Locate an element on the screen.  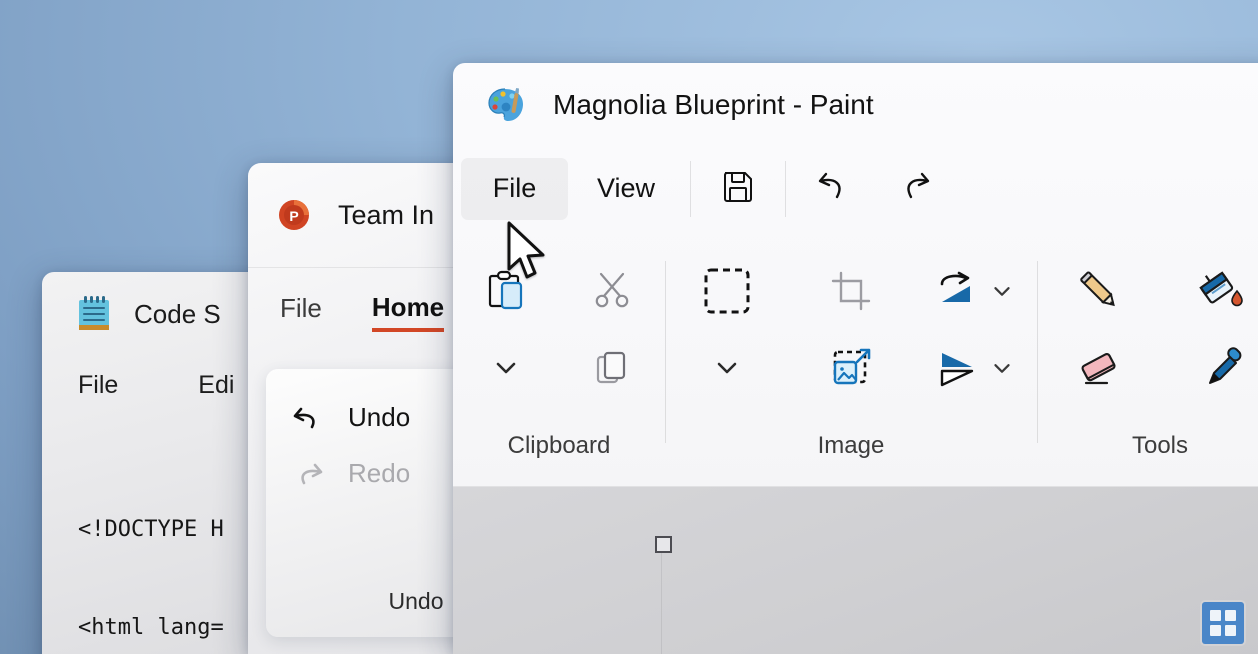
pencil-button is located at coordinates (1099, 293).